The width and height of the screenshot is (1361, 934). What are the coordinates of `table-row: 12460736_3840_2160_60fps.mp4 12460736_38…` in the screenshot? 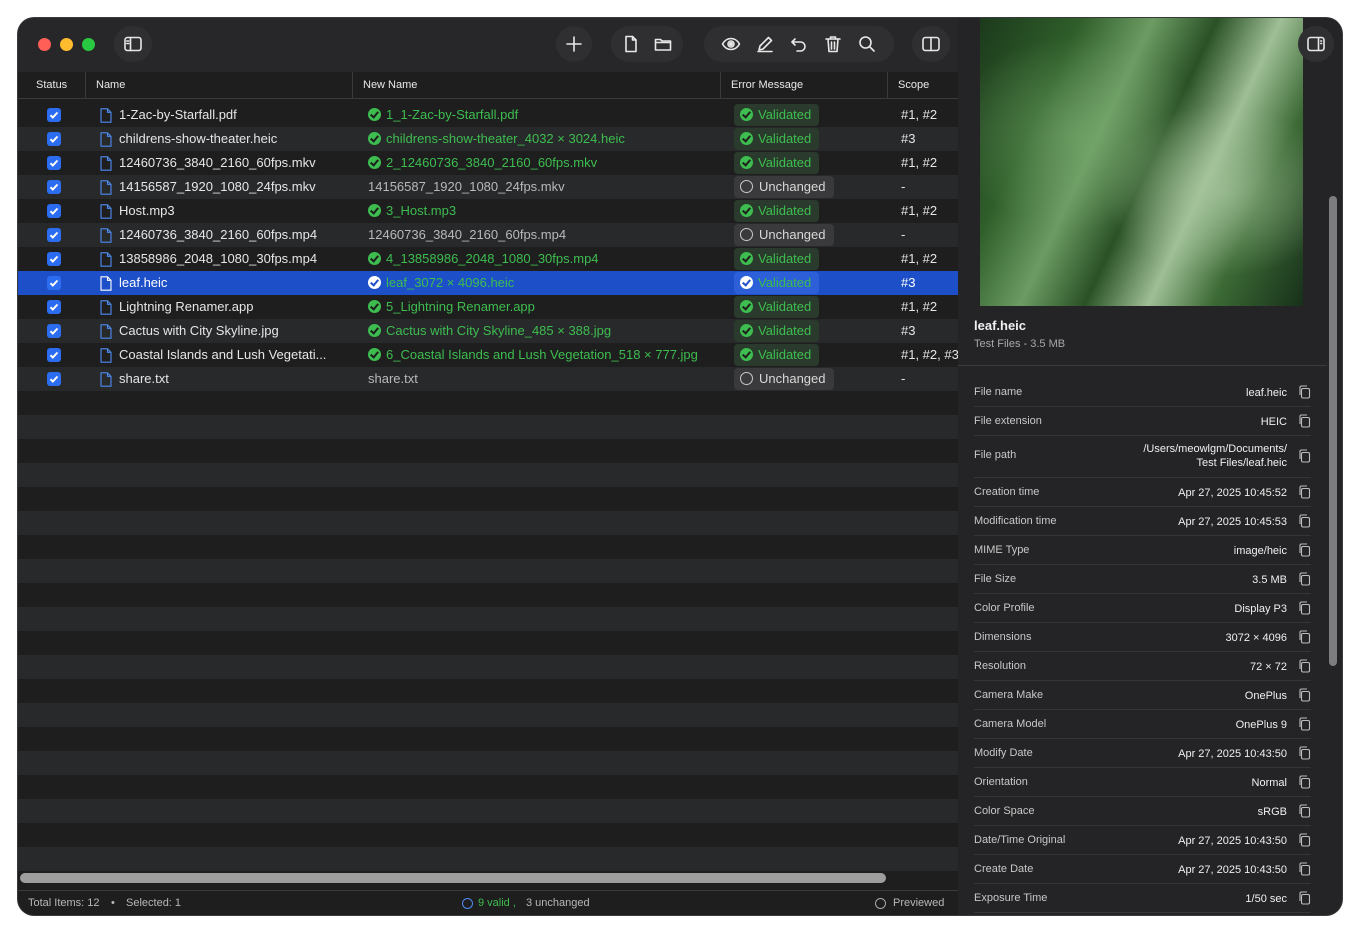 It's located at (488, 235).